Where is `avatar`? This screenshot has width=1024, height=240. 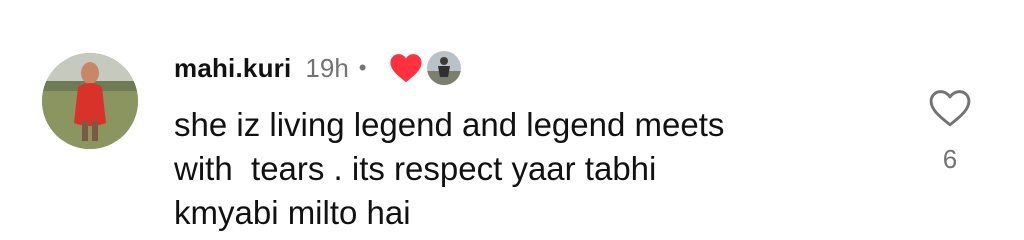
avatar is located at coordinates (90, 101).